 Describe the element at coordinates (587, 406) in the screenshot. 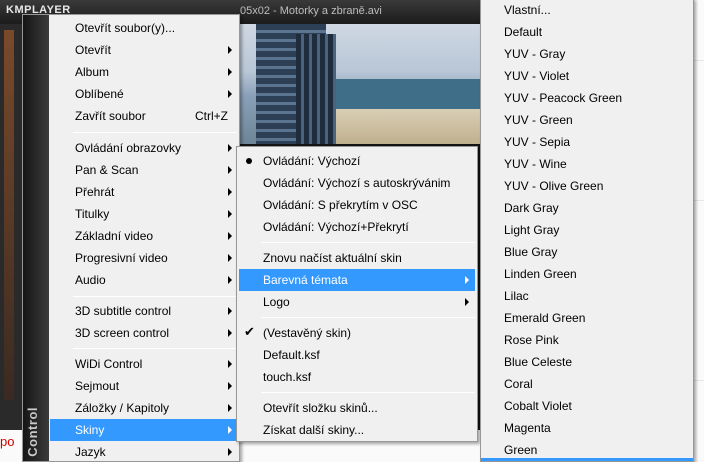

I see `theme-item: Cobalt Violet` at that location.